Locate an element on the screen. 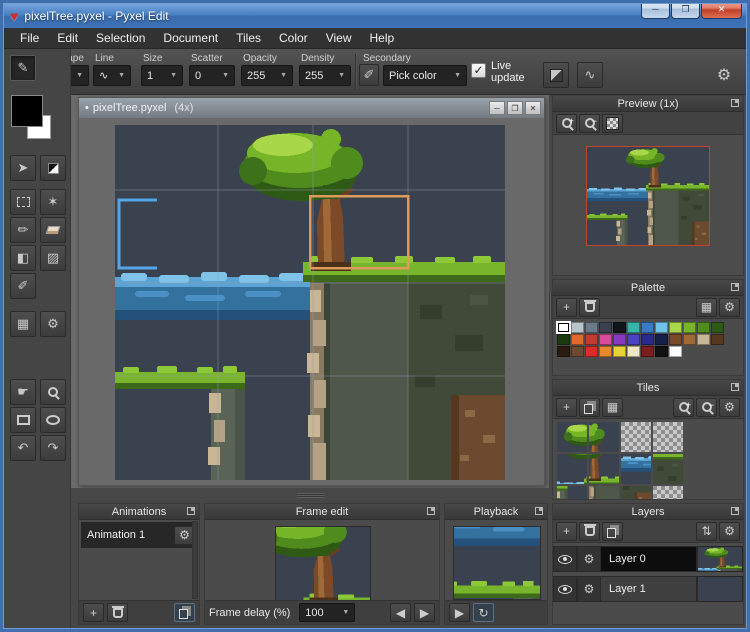  layer-settings-button: ⚙ is located at coordinates (589, 589).